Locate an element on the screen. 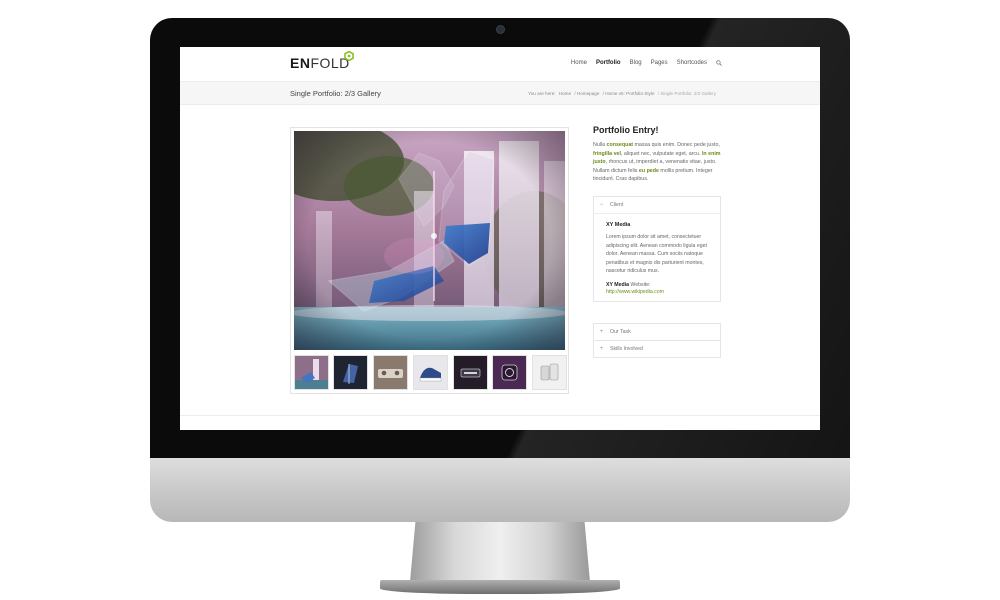  entry-text-part: Nulla is located at coordinates (600, 145).